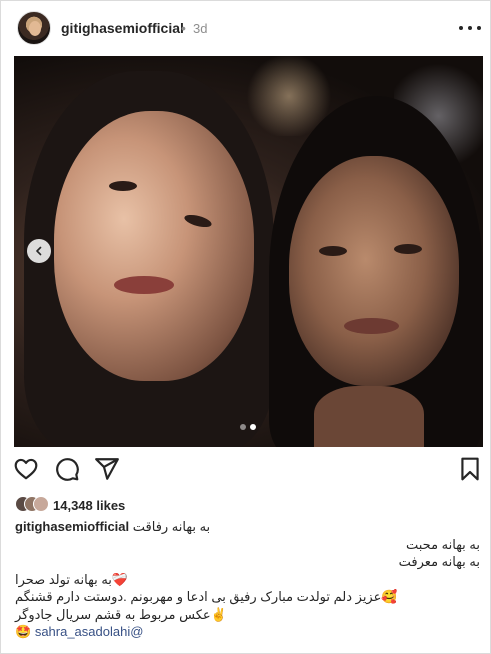 The height and width of the screenshot is (654, 491). Describe the element at coordinates (442, 544) in the screenshot. I see `caption-line-2: به بهانه محبت` at that location.